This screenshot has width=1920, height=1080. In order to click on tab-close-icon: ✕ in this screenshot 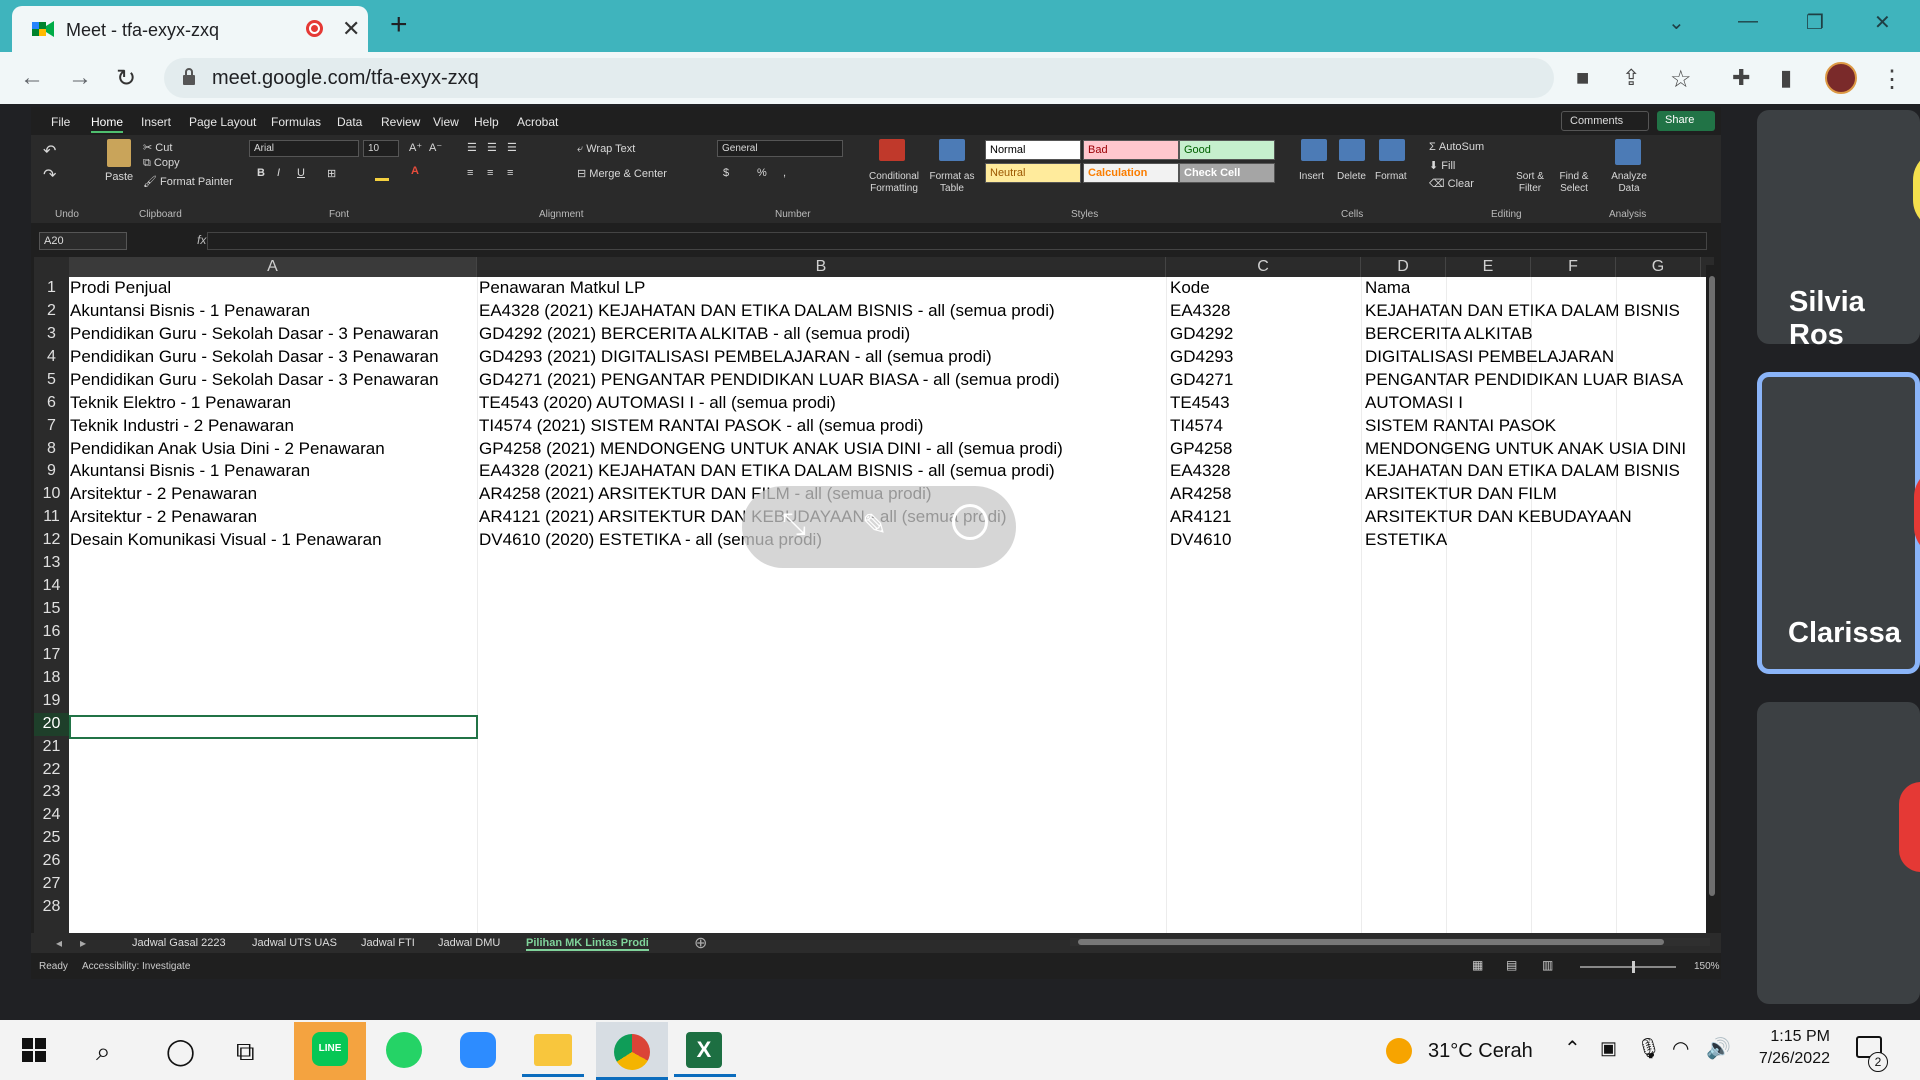, I will do `click(351, 29)`.